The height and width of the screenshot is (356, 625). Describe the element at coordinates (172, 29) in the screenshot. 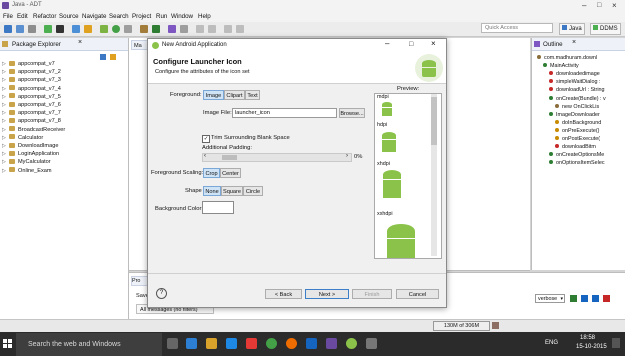

I see `open-type-icon` at that location.